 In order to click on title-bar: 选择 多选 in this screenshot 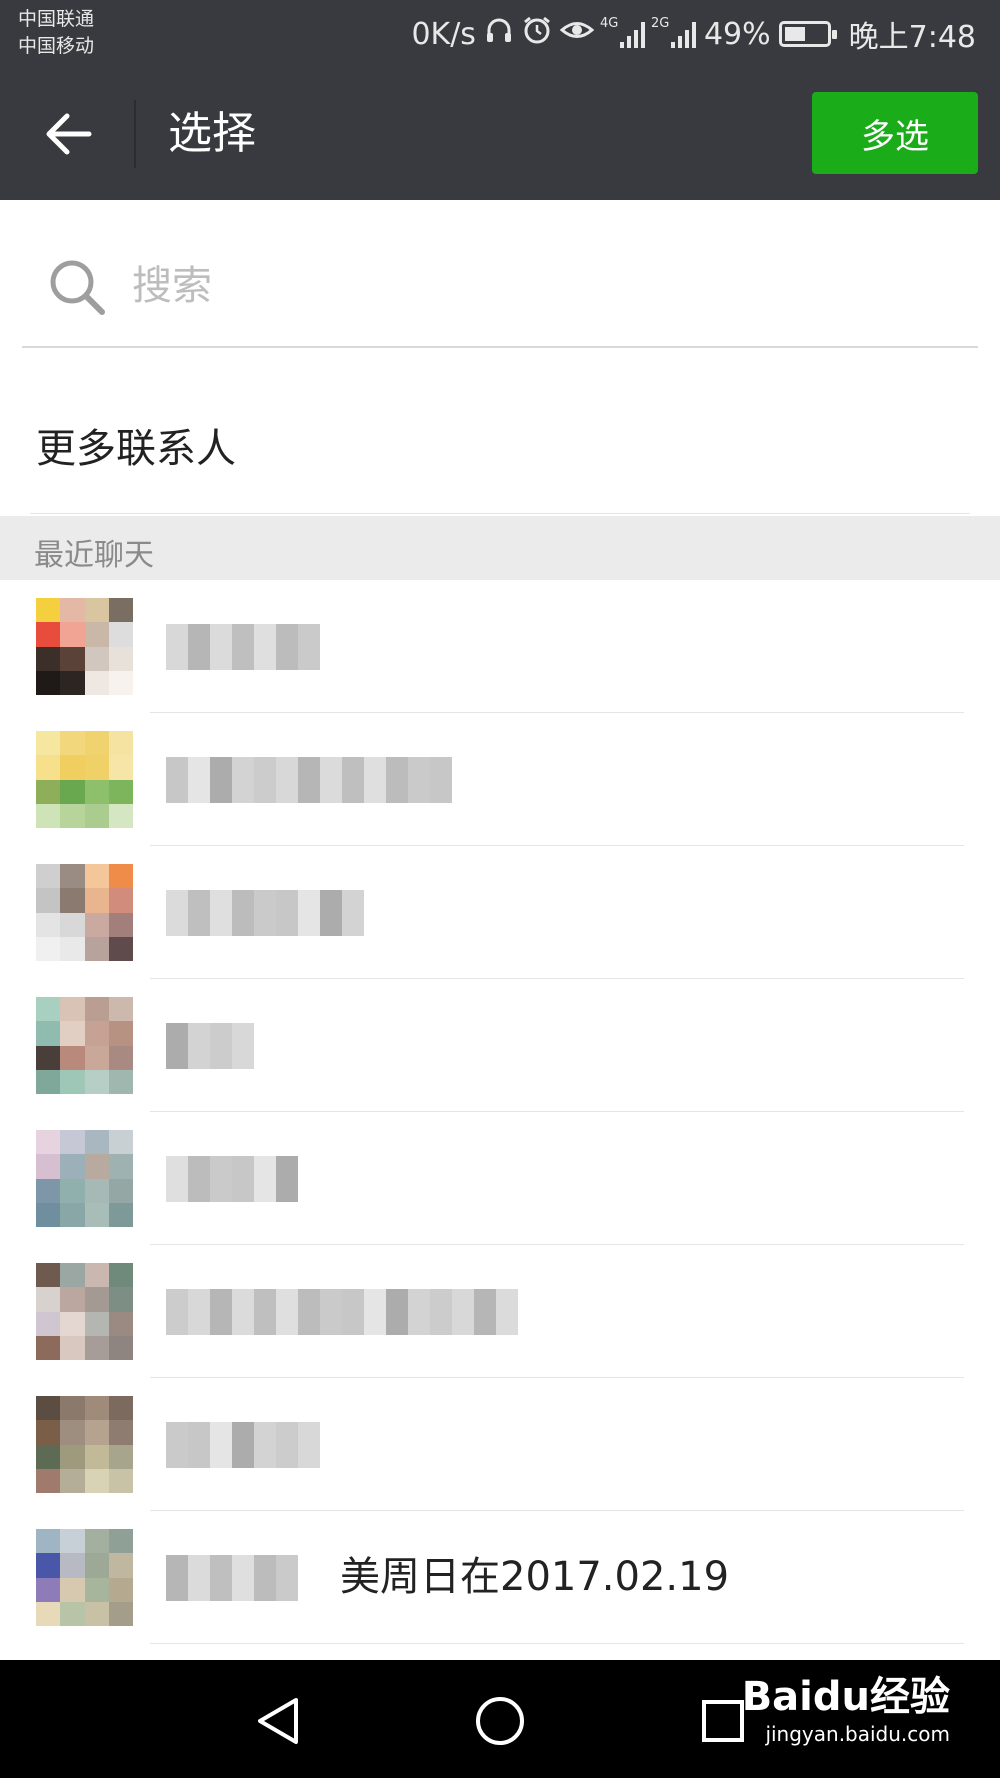, I will do `click(500, 134)`.